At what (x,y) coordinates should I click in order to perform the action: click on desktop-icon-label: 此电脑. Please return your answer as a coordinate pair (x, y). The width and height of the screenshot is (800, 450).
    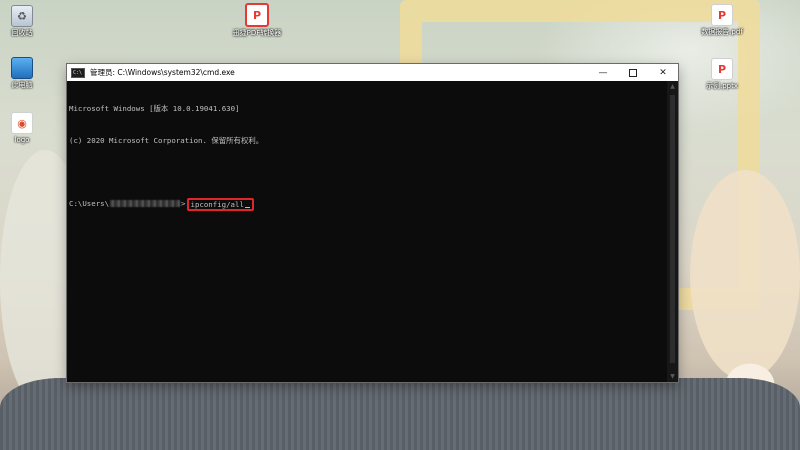
    Looking at the image, I should click on (22, 85).